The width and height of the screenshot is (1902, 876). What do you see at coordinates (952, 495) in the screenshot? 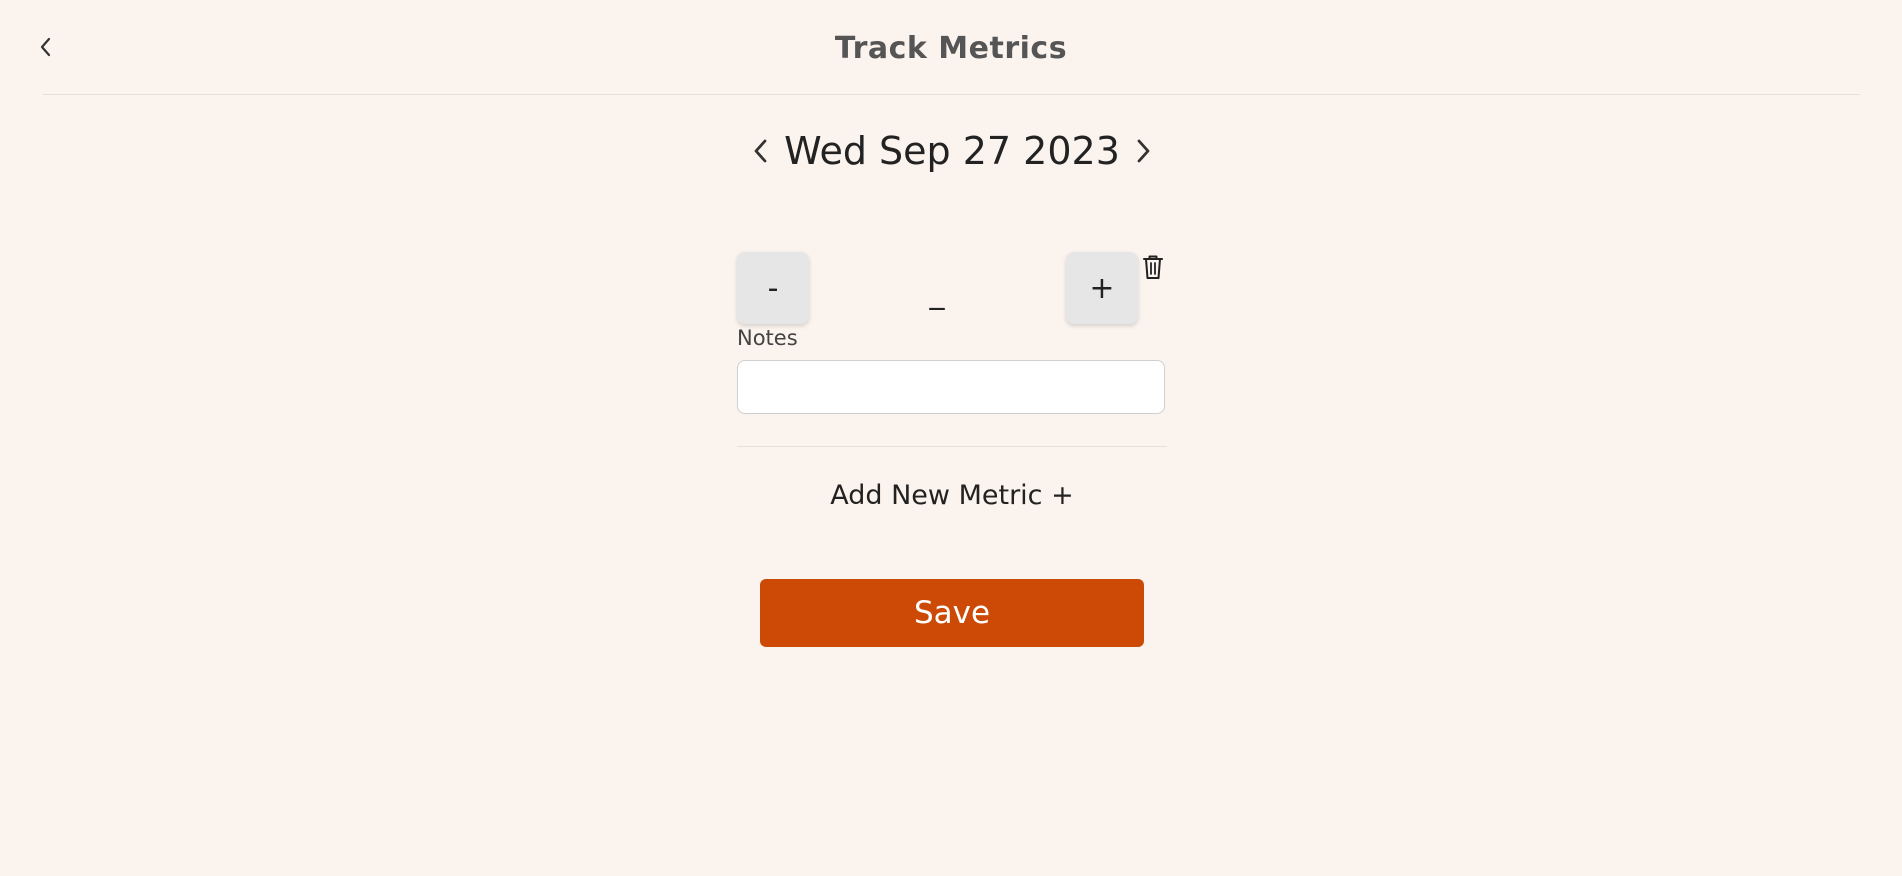
I see `add-new-metric-button: Add New Metric +` at bounding box center [952, 495].